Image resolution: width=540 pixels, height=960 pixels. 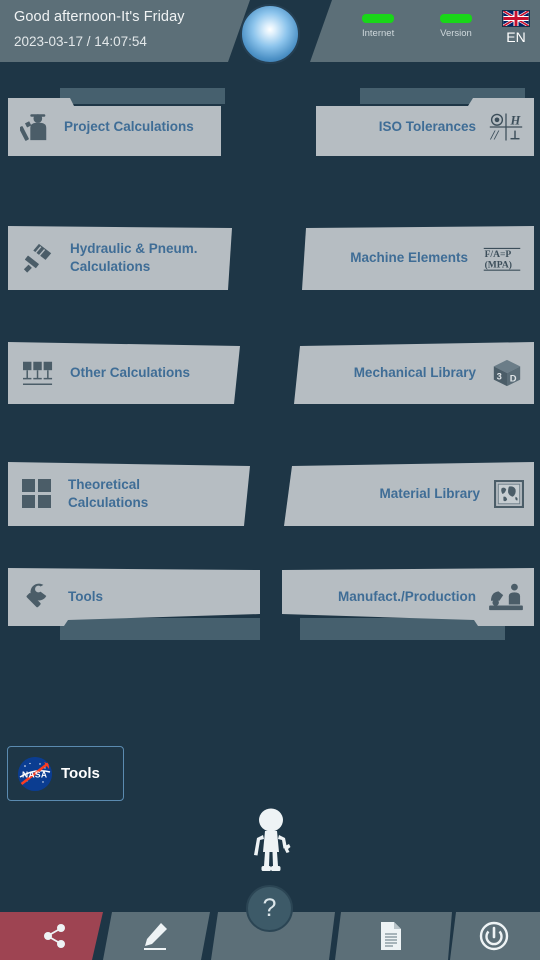 I want to click on language-selector: EN, so click(x=516, y=27).